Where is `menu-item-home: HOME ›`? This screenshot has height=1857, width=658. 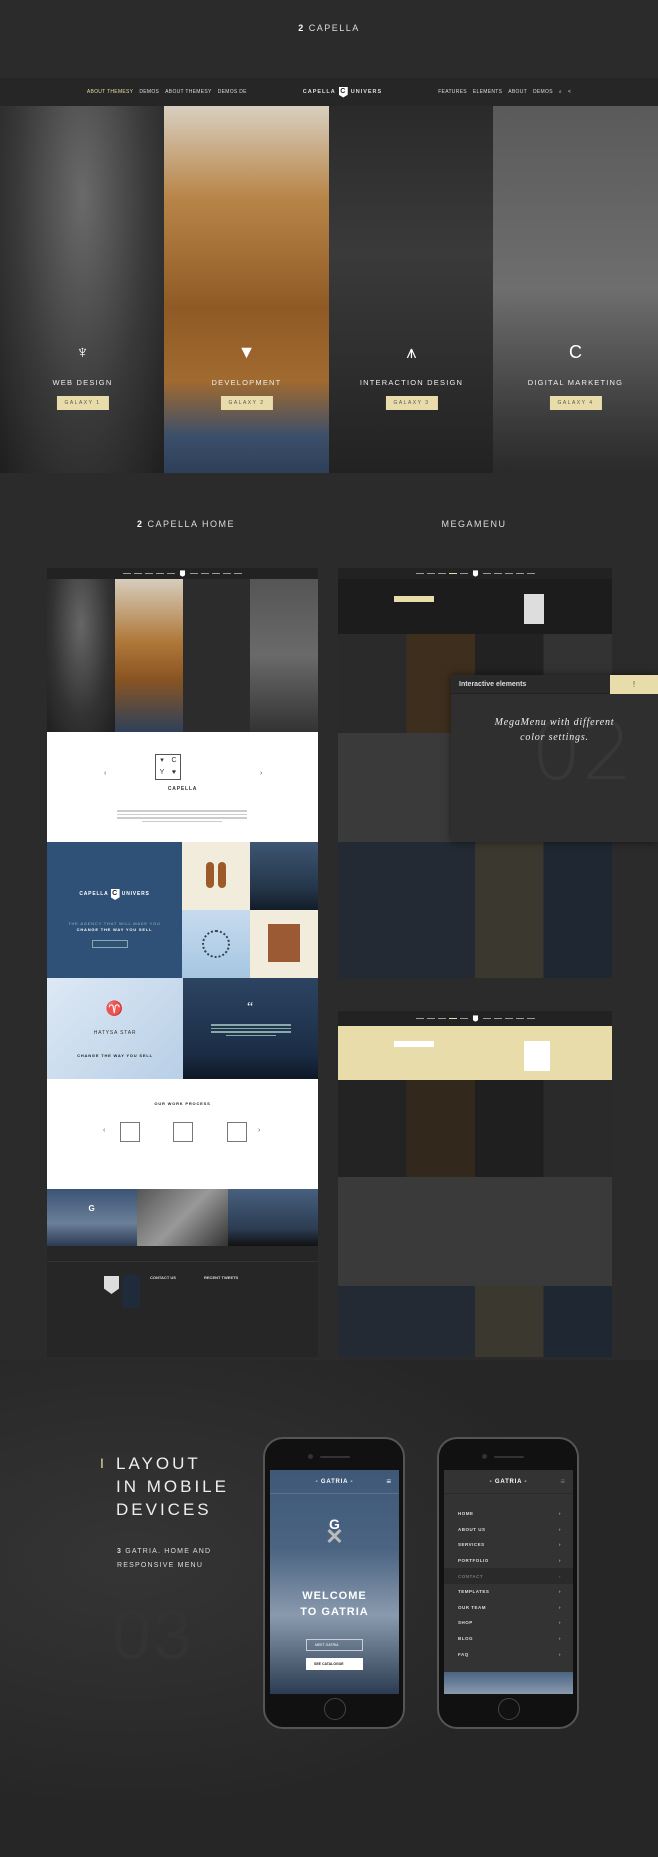
menu-item-home: HOME › is located at coordinates (508, 1514).